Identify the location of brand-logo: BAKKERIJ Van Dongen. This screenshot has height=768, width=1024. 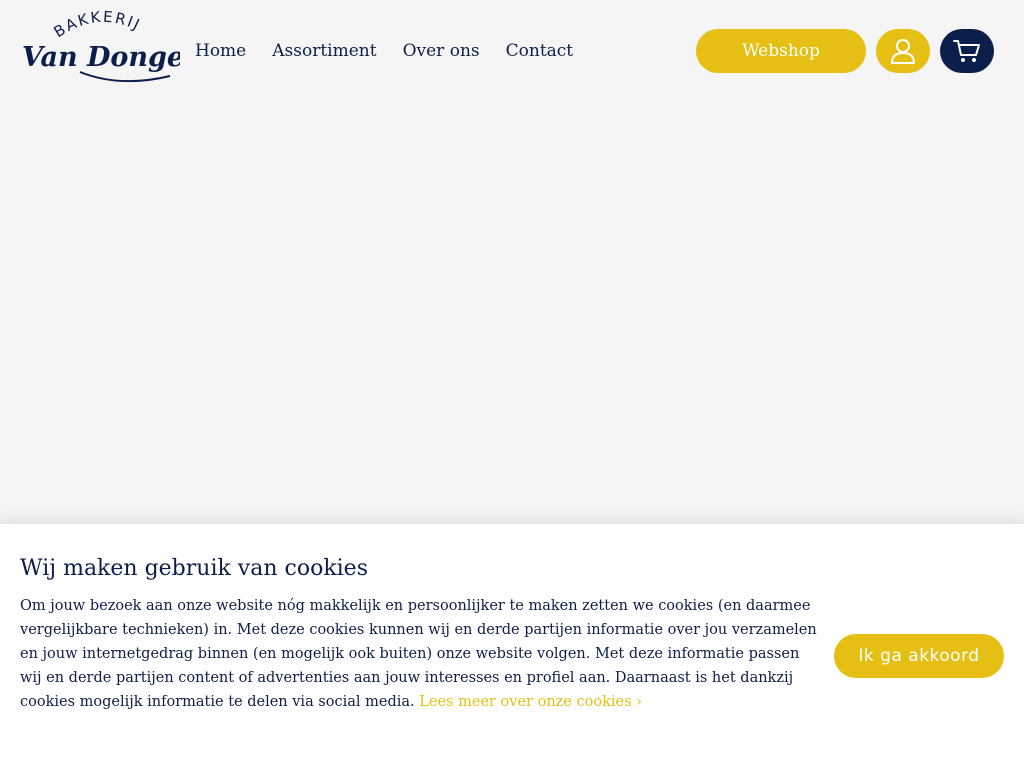
(100, 50).